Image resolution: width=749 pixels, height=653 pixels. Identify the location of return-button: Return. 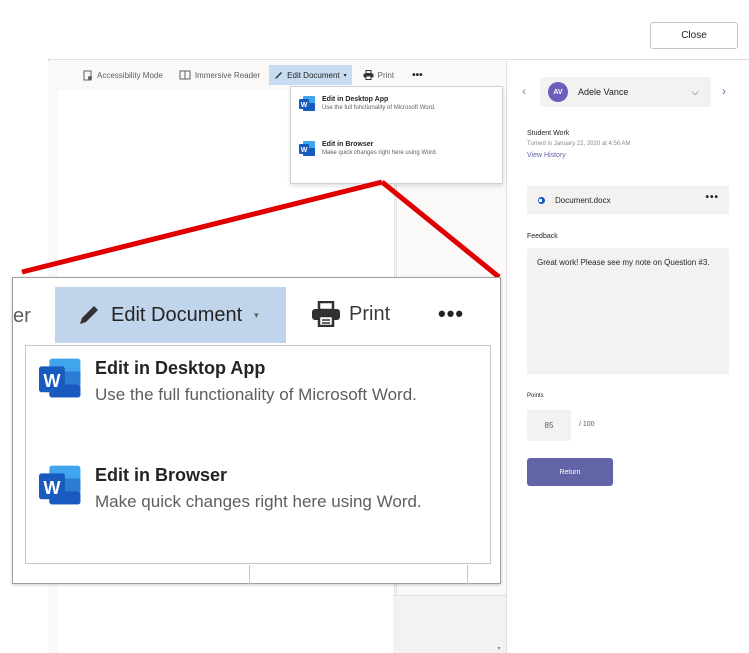
(570, 472).